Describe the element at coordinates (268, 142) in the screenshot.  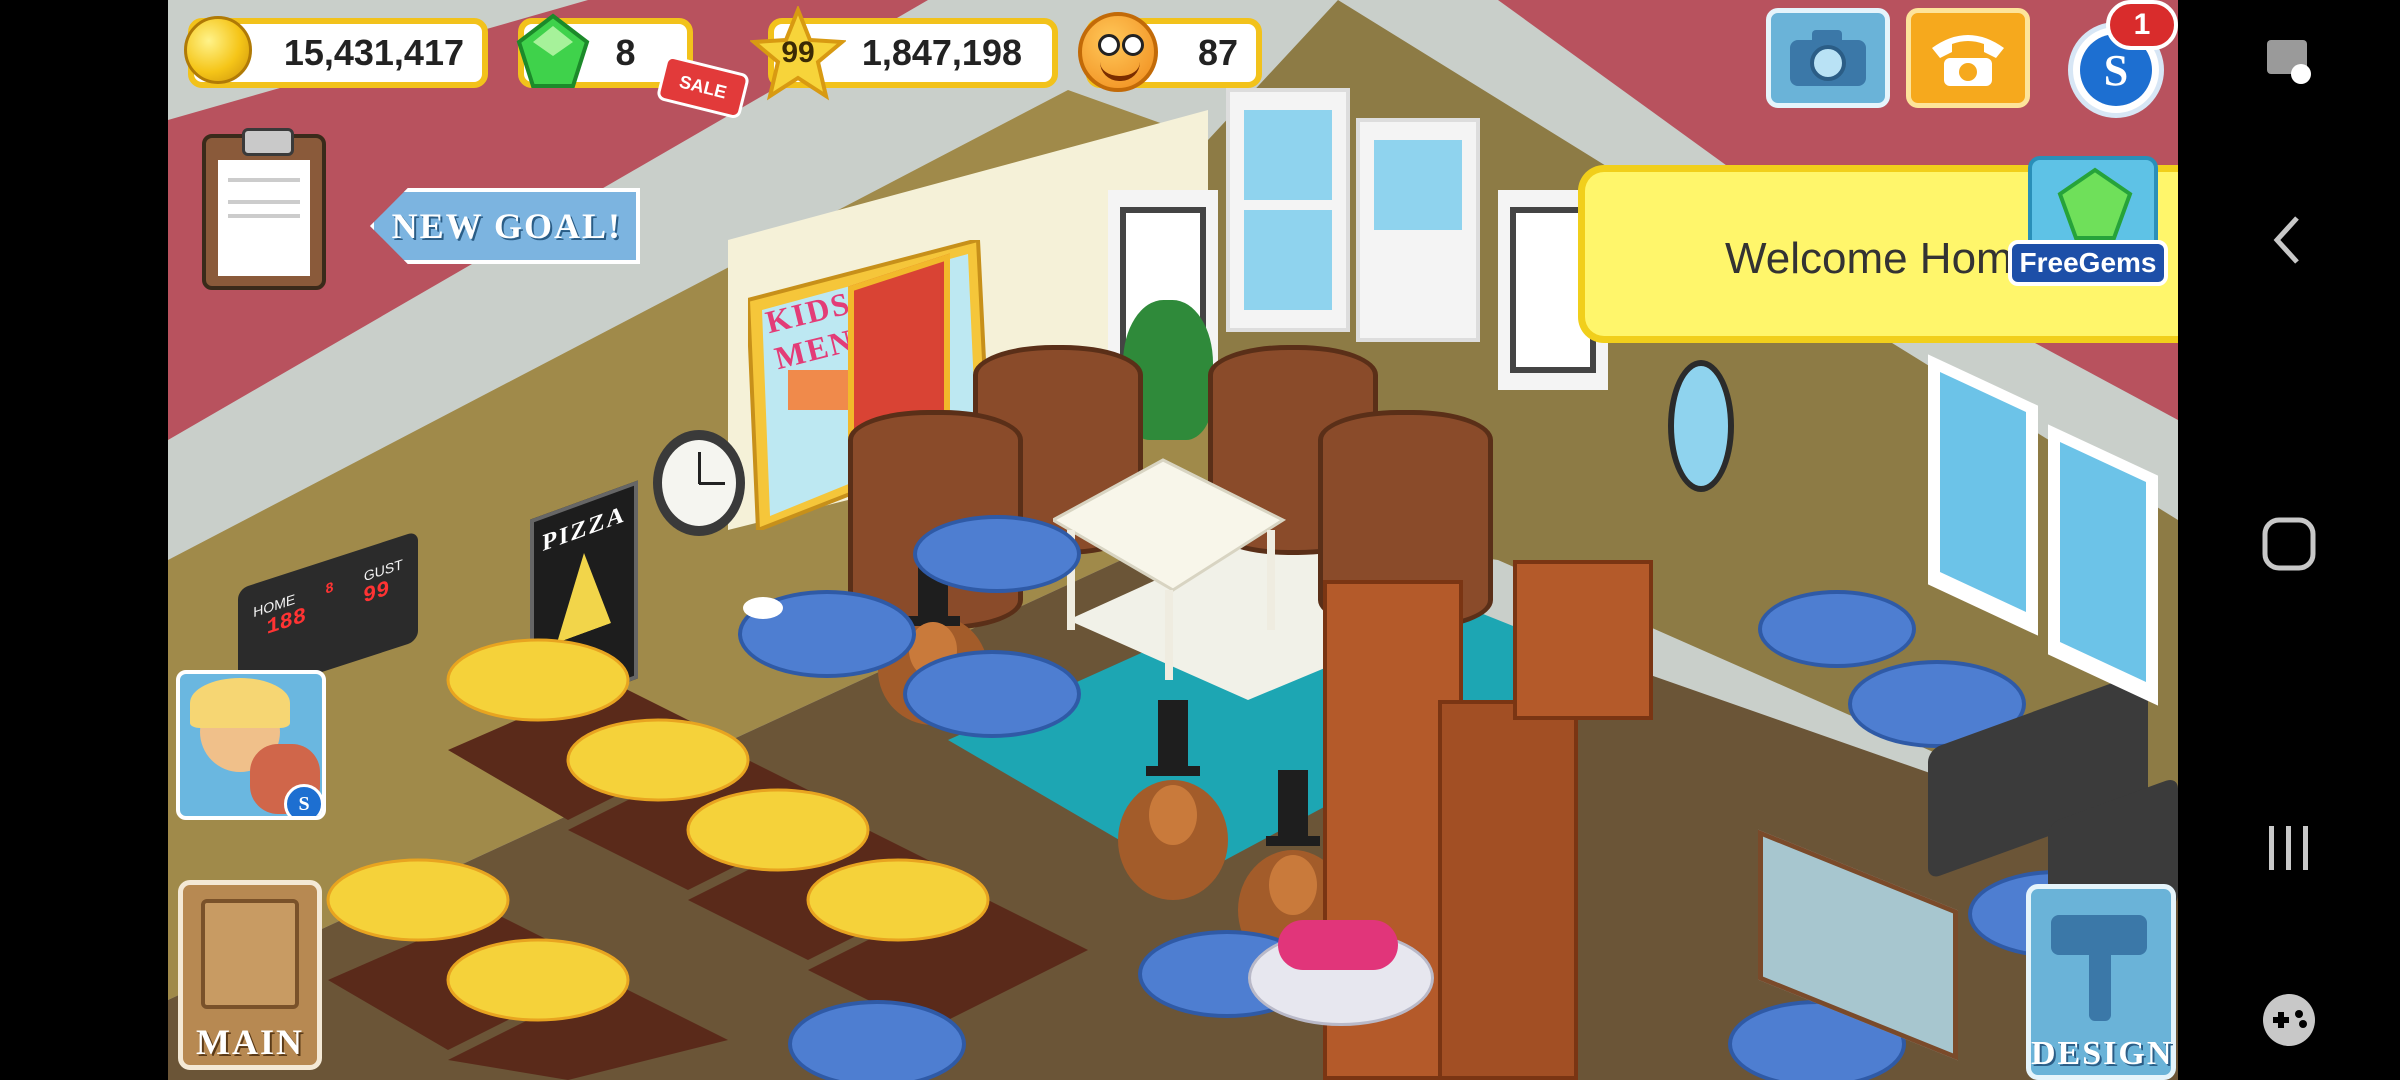
I see `clipboard-clip-icon` at that location.